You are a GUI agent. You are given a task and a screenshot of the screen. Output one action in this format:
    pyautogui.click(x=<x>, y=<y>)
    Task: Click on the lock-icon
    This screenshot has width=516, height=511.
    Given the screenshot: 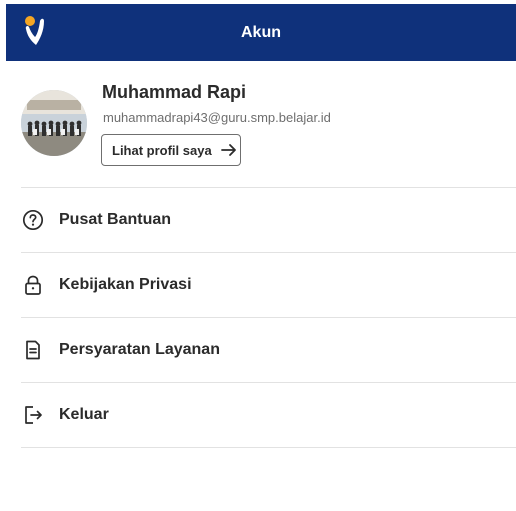 What is the action you would take?
    pyautogui.click(x=33, y=285)
    